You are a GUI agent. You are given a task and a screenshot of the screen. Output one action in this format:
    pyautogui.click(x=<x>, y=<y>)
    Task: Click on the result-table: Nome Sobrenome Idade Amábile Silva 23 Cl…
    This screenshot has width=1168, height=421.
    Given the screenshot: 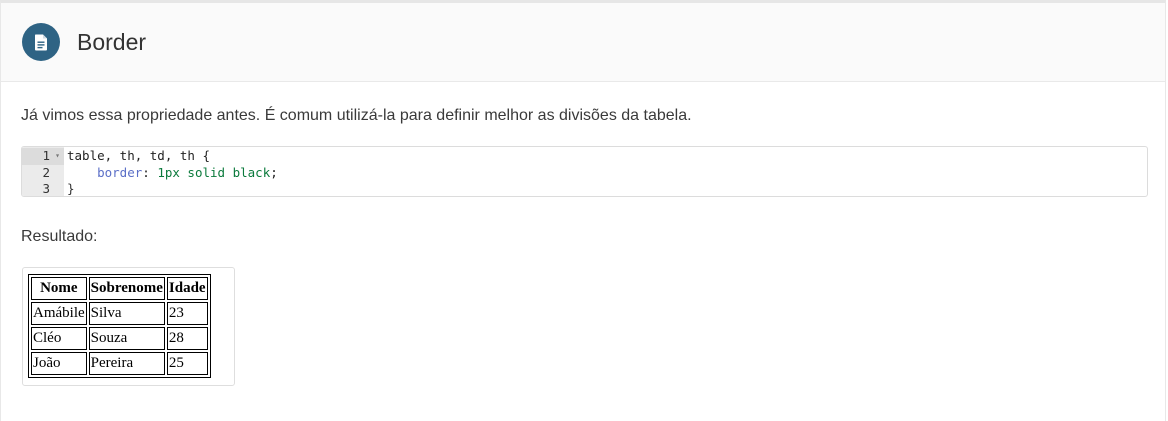 What is the action you would take?
    pyautogui.click(x=119, y=326)
    